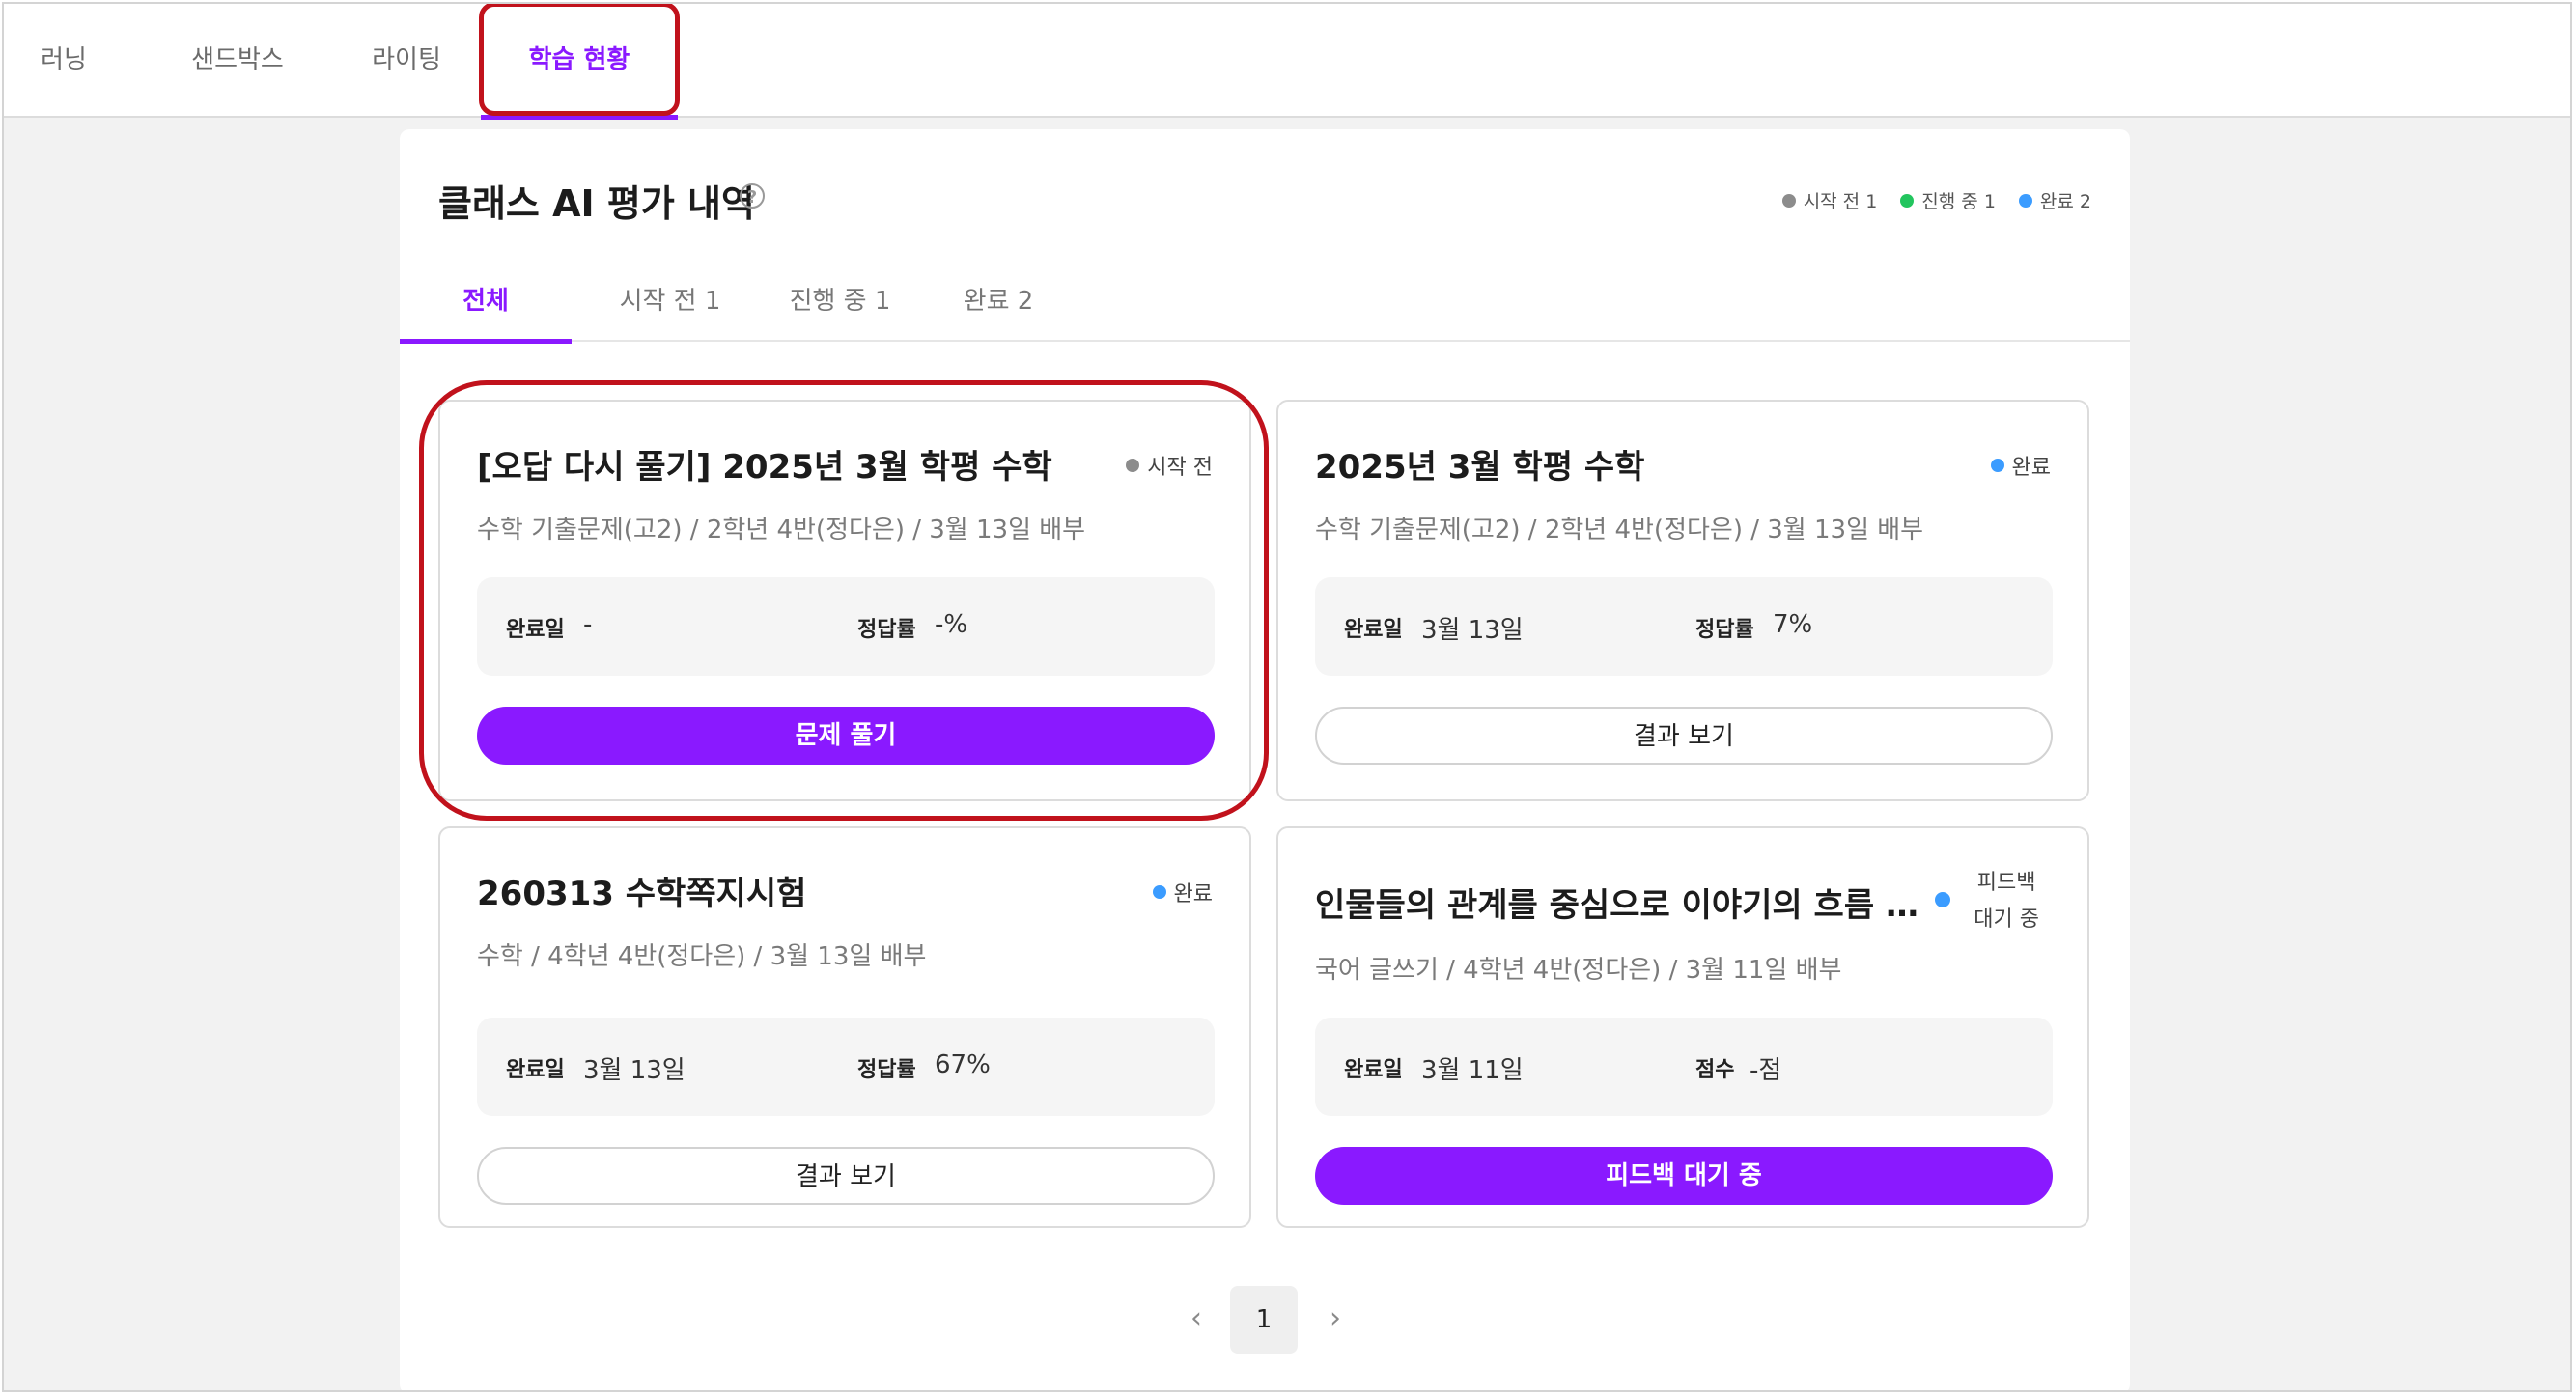 The height and width of the screenshot is (1396, 2576). What do you see at coordinates (1265, 308) in the screenshot?
I see `filter-tabs: 전체 시작 전 1 진행 중 1 완료 2` at bounding box center [1265, 308].